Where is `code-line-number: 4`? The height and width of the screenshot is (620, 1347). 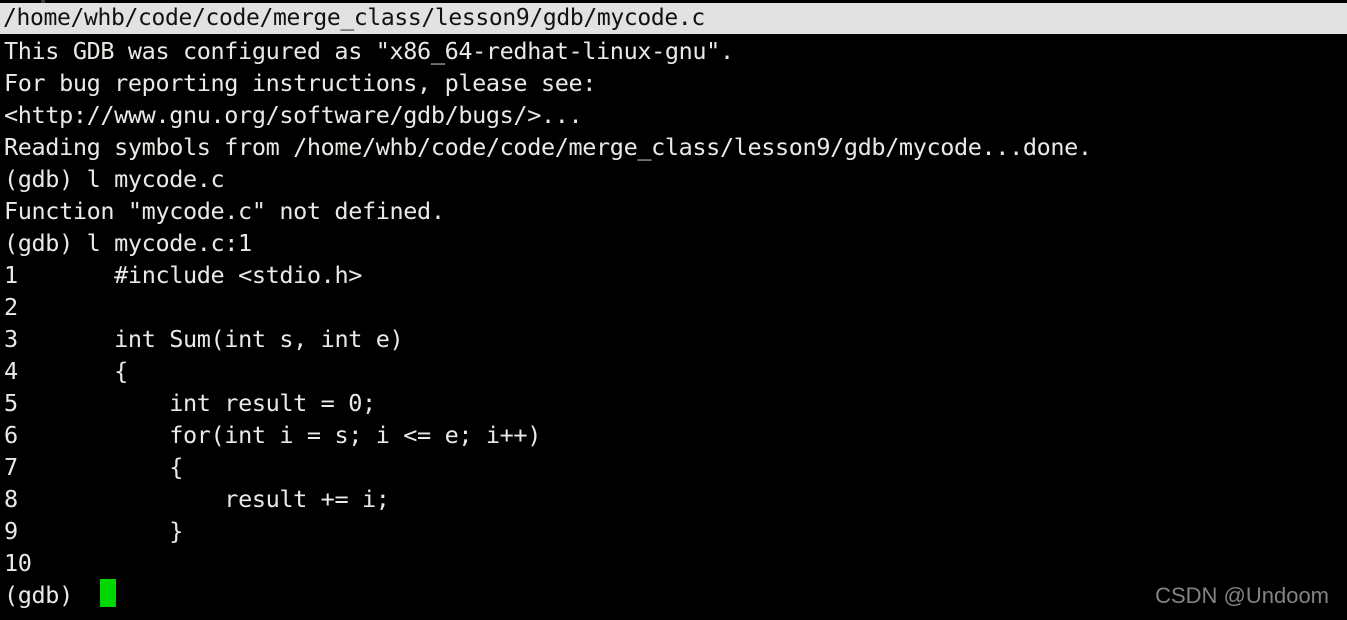 code-line-number: 4 is located at coordinates (59, 371).